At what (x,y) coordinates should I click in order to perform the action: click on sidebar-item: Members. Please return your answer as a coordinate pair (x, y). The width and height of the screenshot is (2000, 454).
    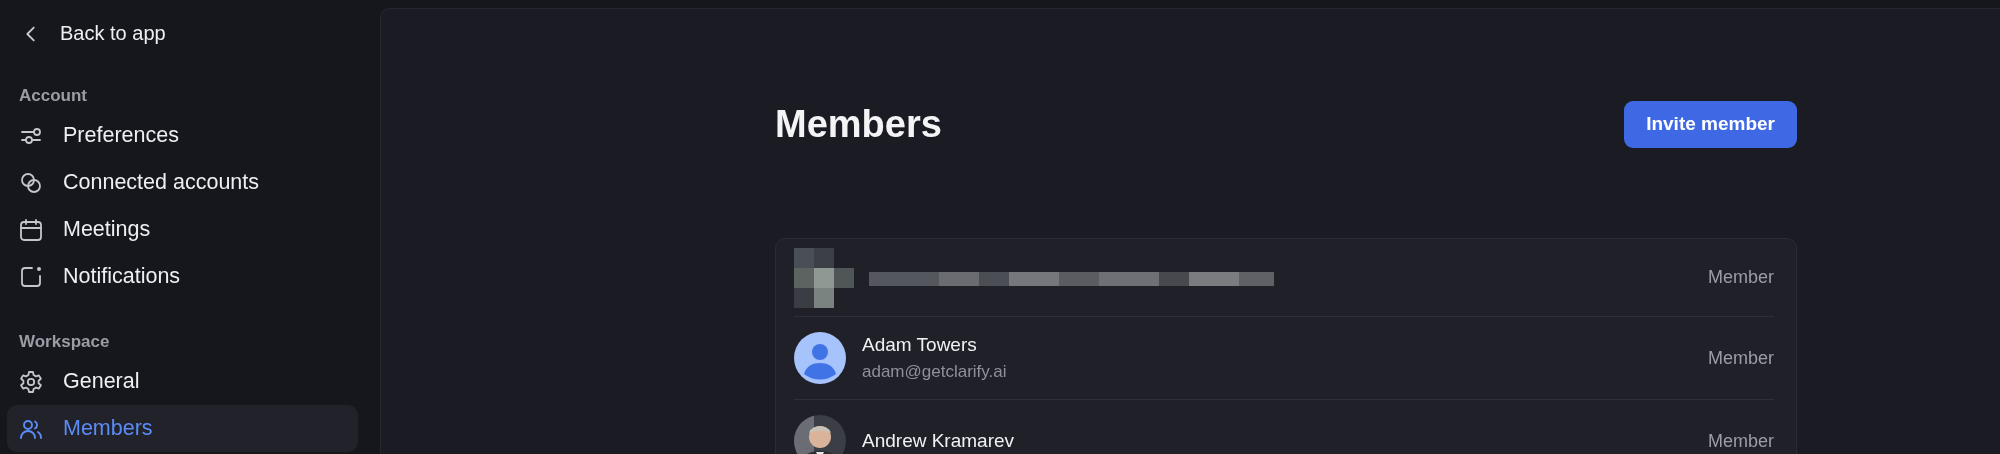
    Looking at the image, I should click on (182, 428).